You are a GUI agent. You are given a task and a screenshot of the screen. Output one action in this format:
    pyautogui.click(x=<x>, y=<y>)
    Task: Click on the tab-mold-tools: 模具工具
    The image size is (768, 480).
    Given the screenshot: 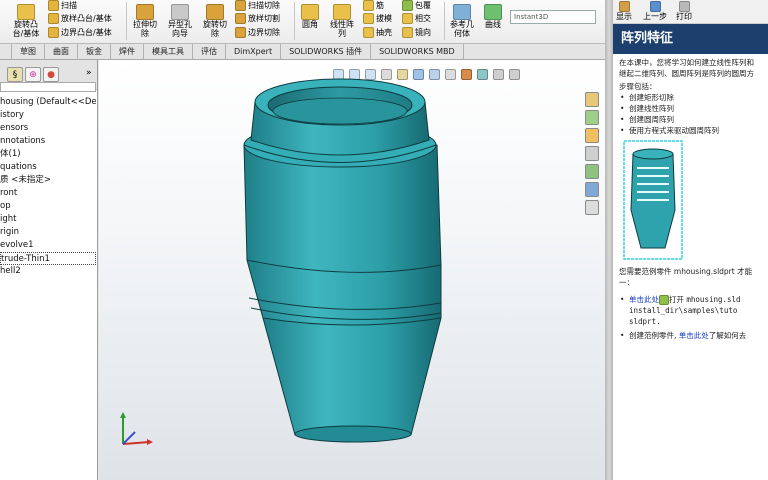 What is the action you would take?
    pyautogui.click(x=168, y=51)
    